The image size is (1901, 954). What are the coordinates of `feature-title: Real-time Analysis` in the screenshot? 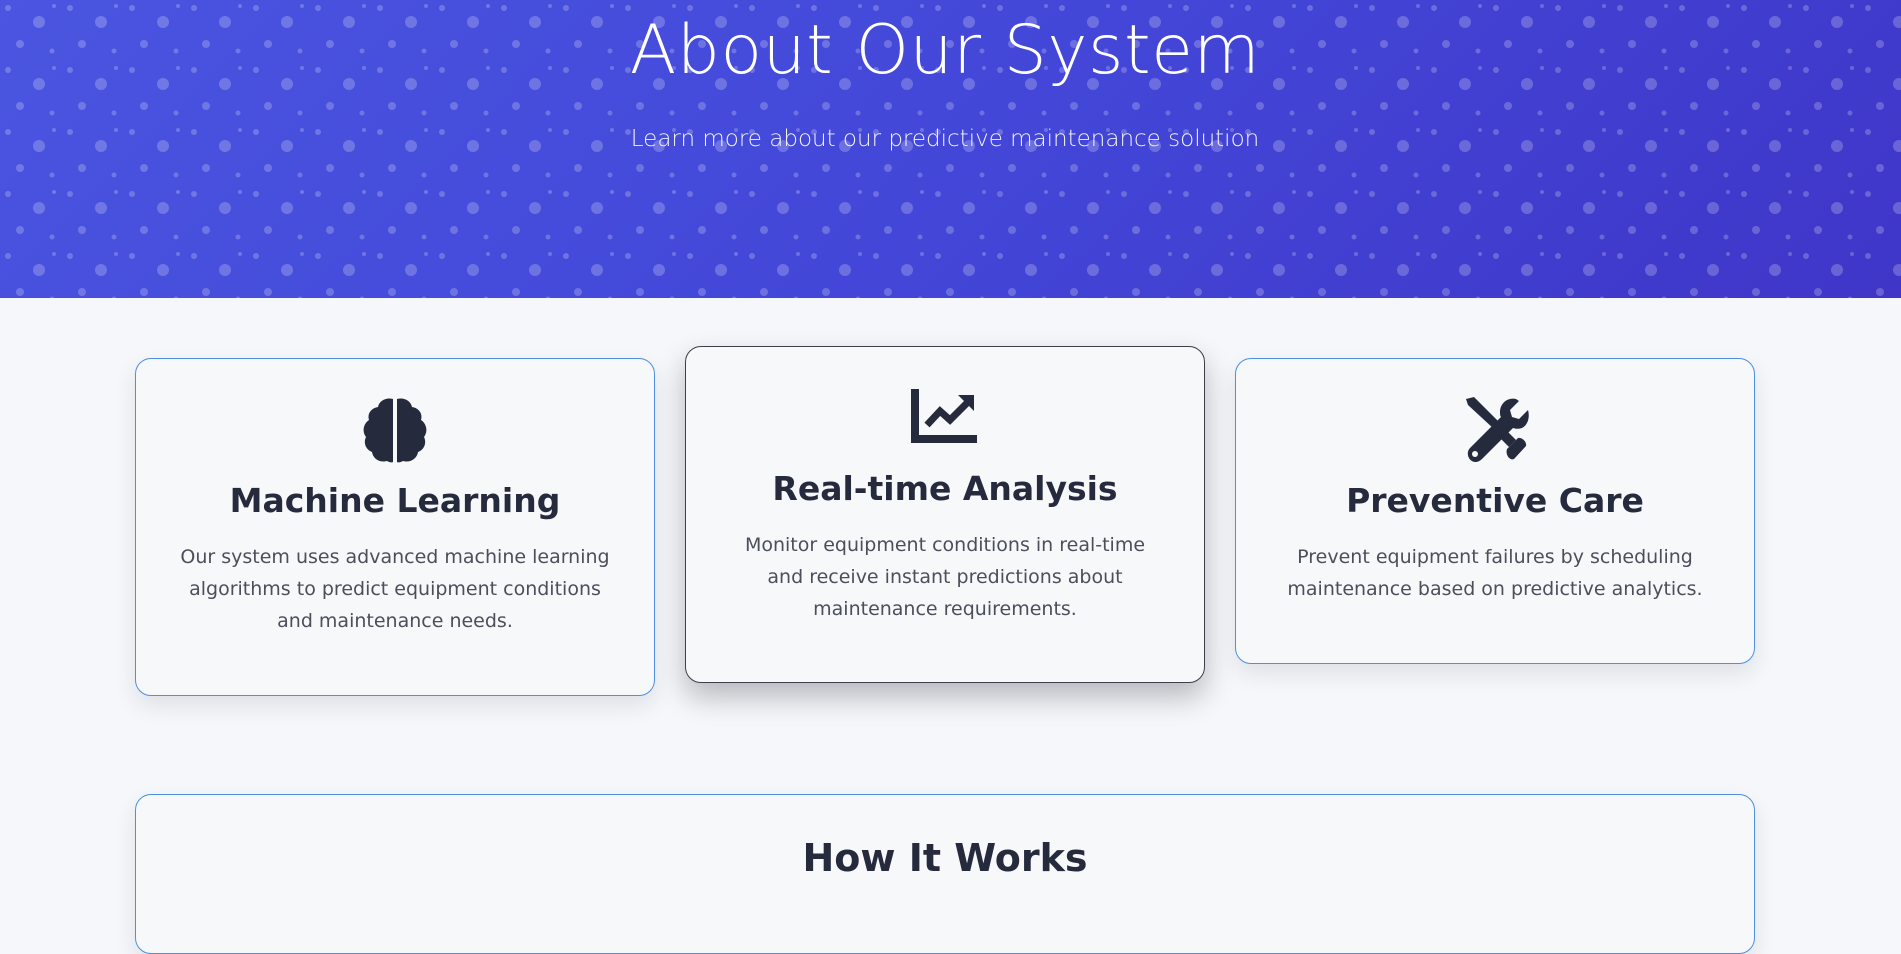 It's located at (945, 488).